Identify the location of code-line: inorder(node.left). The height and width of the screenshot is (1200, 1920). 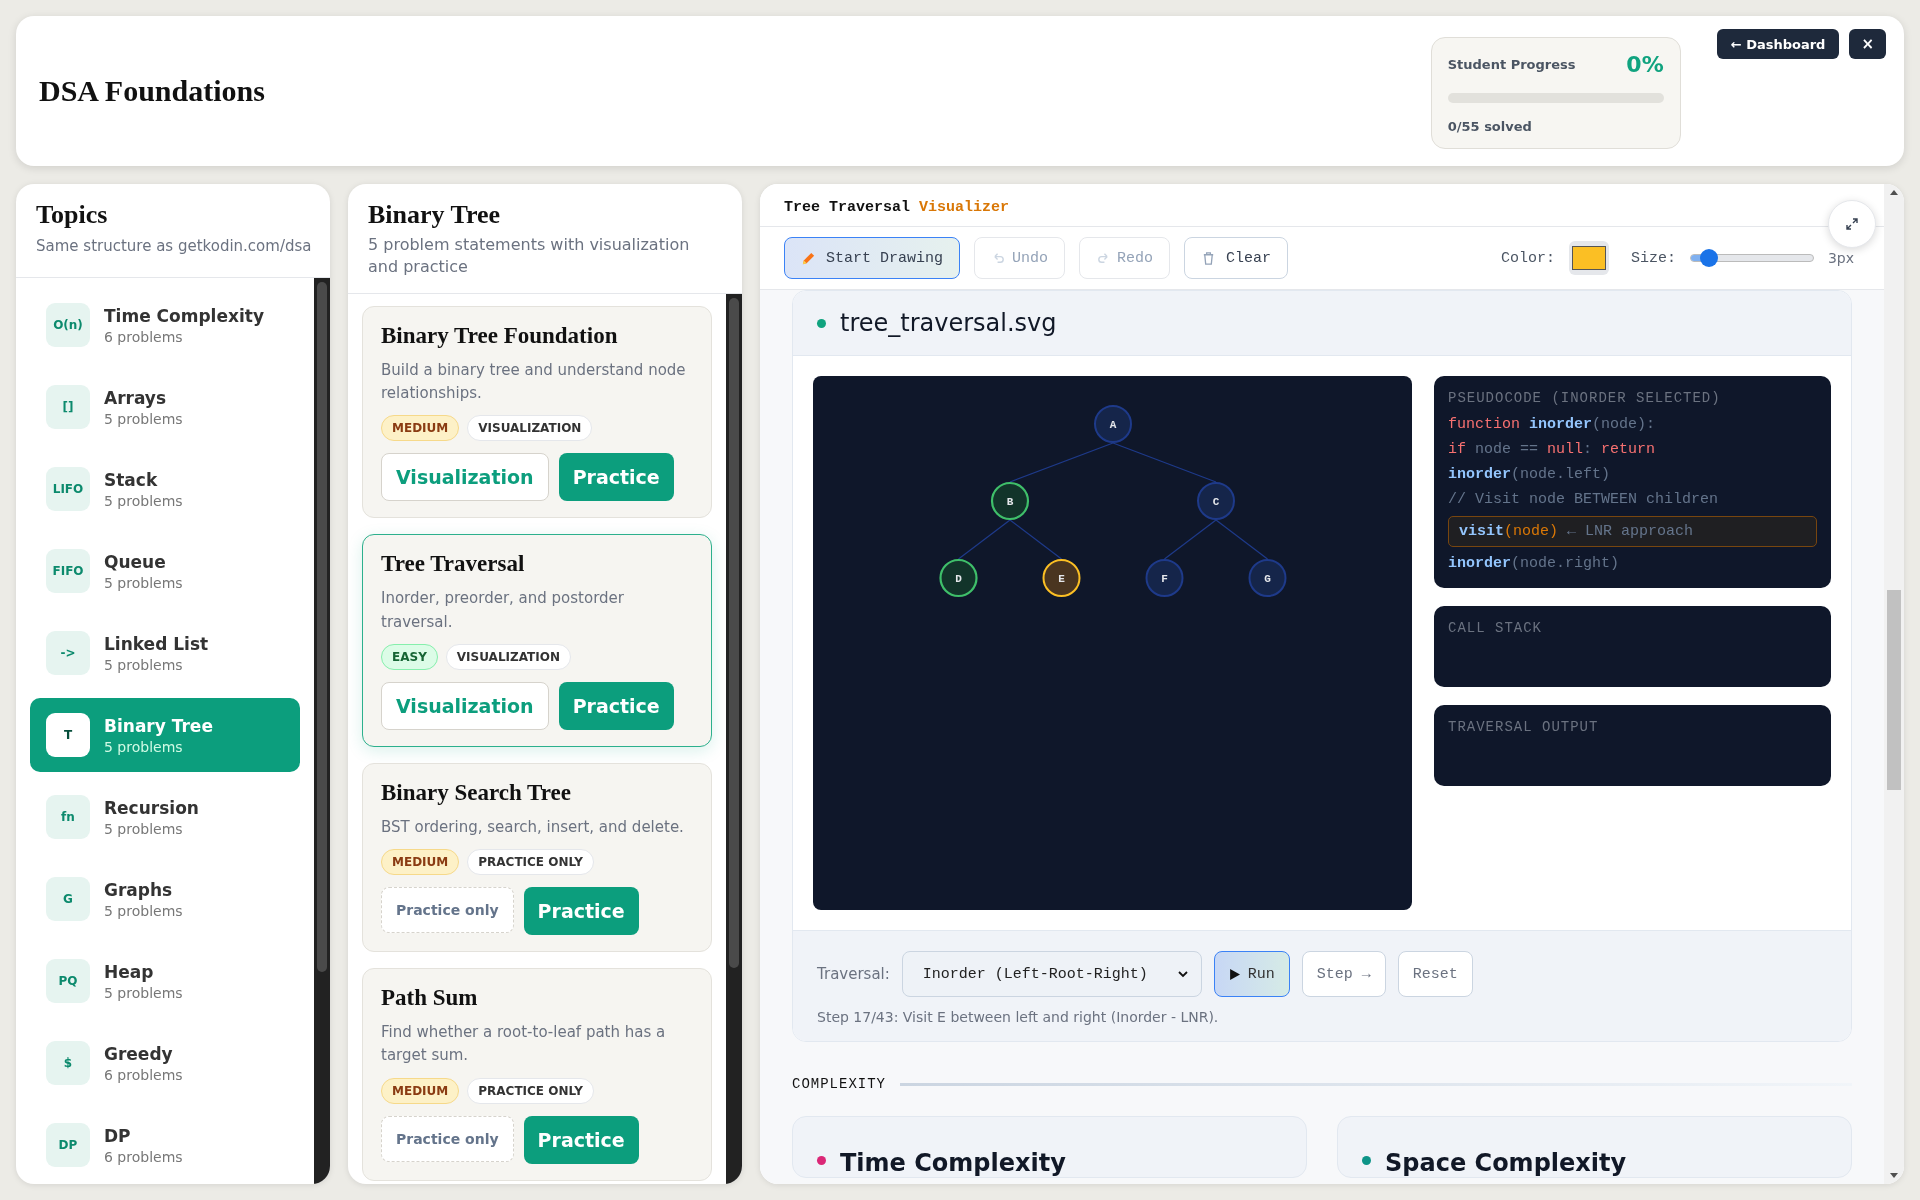
(1530, 475).